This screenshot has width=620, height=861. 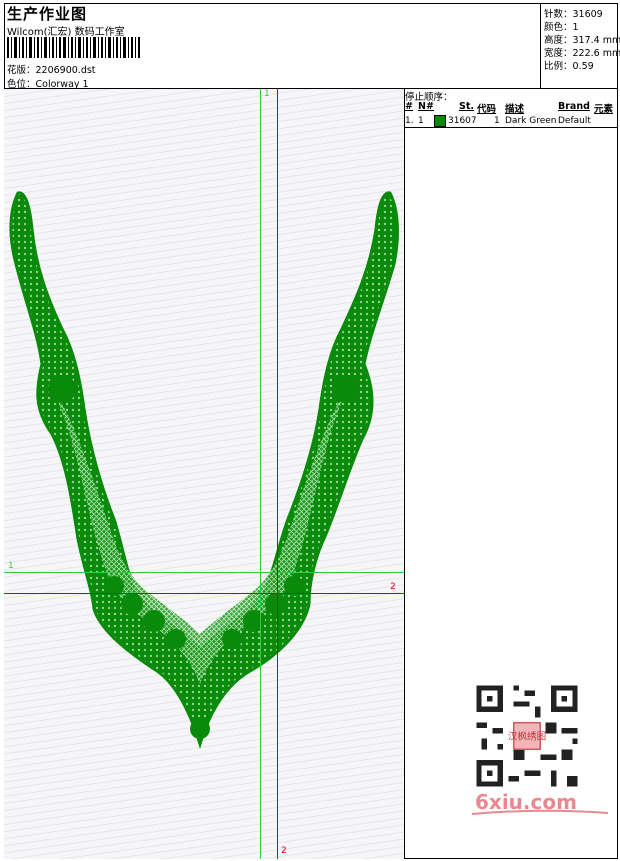 What do you see at coordinates (284, 851) in the screenshot?
I see `guide-red-vertical-label: 2` at bounding box center [284, 851].